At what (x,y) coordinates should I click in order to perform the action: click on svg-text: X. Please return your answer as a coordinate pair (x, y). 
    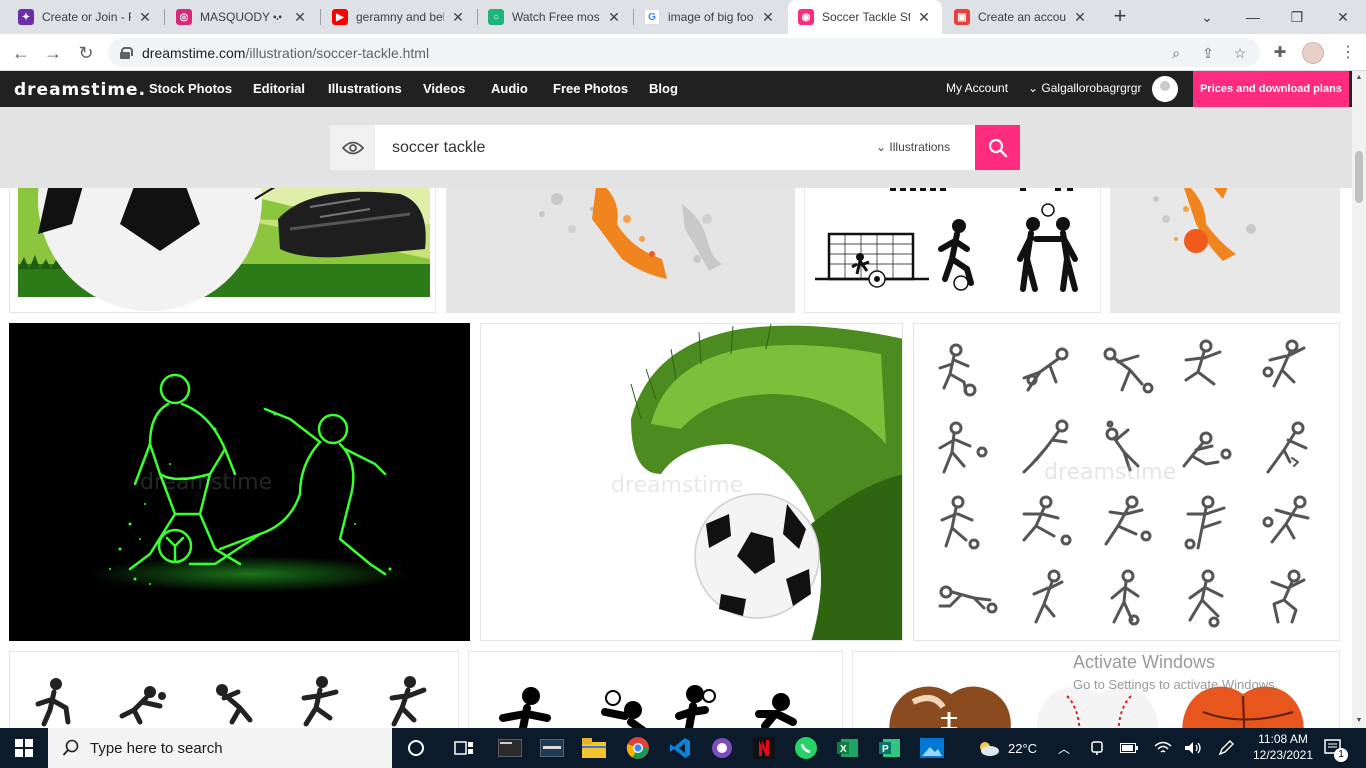
    Looking at the image, I should click on (843, 749).